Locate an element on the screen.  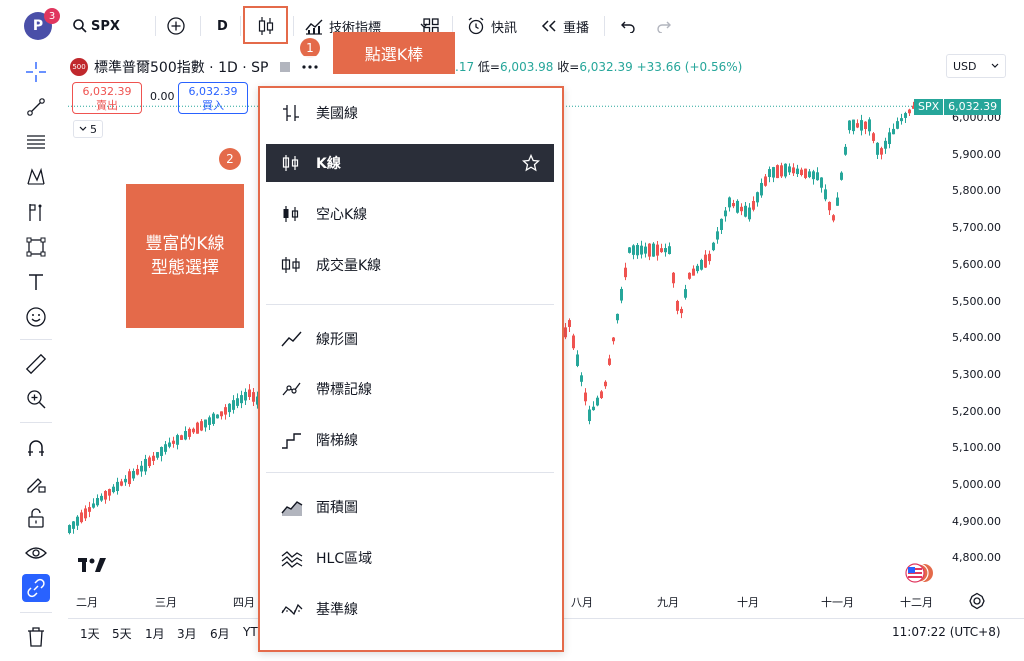
range-button: 3月 is located at coordinates (187, 633).